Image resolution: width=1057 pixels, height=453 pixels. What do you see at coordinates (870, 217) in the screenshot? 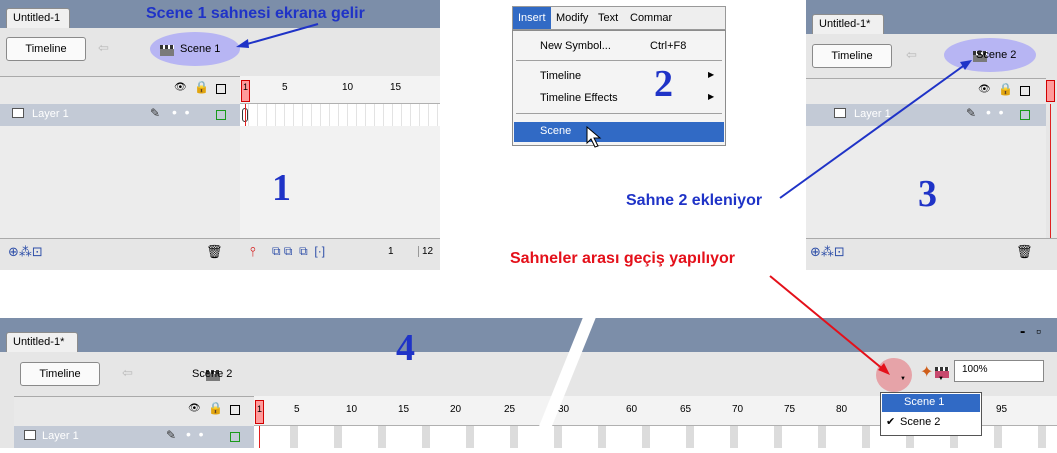
I see `annotation-arrows` at bounding box center [870, 217].